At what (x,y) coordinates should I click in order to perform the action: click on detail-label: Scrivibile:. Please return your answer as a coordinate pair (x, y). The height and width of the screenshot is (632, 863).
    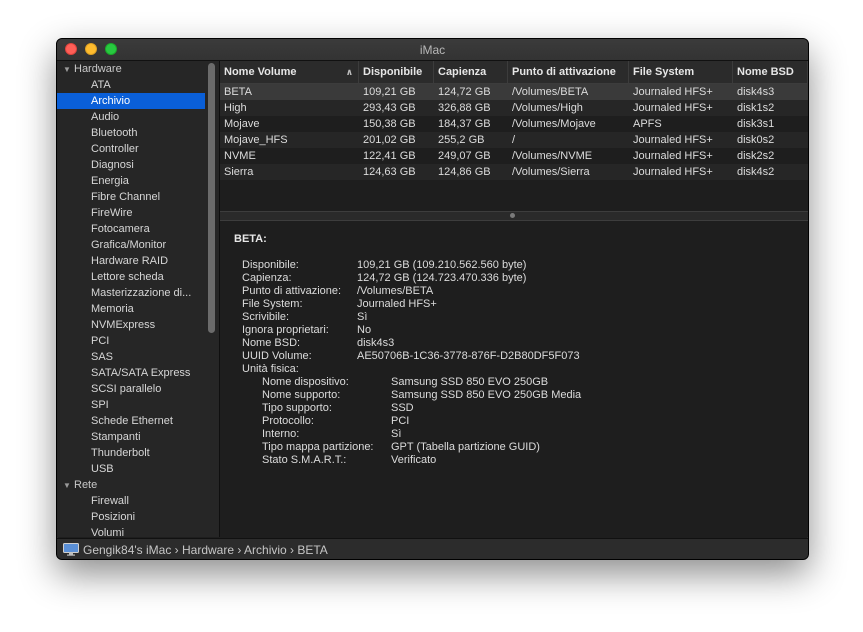
    Looking at the image, I should click on (266, 317).